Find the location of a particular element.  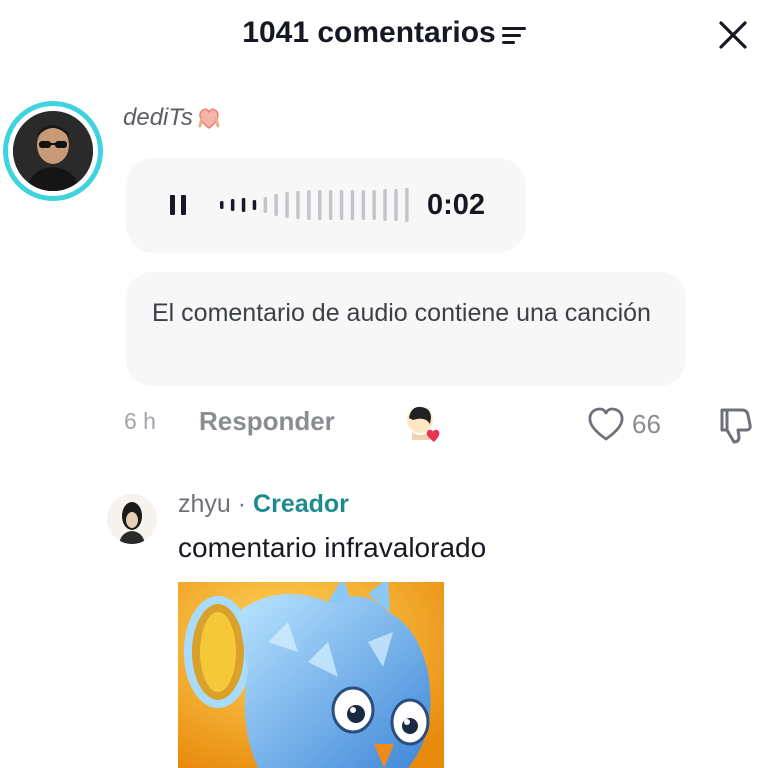

reply-button: Responder is located at coordinates (267, 421).